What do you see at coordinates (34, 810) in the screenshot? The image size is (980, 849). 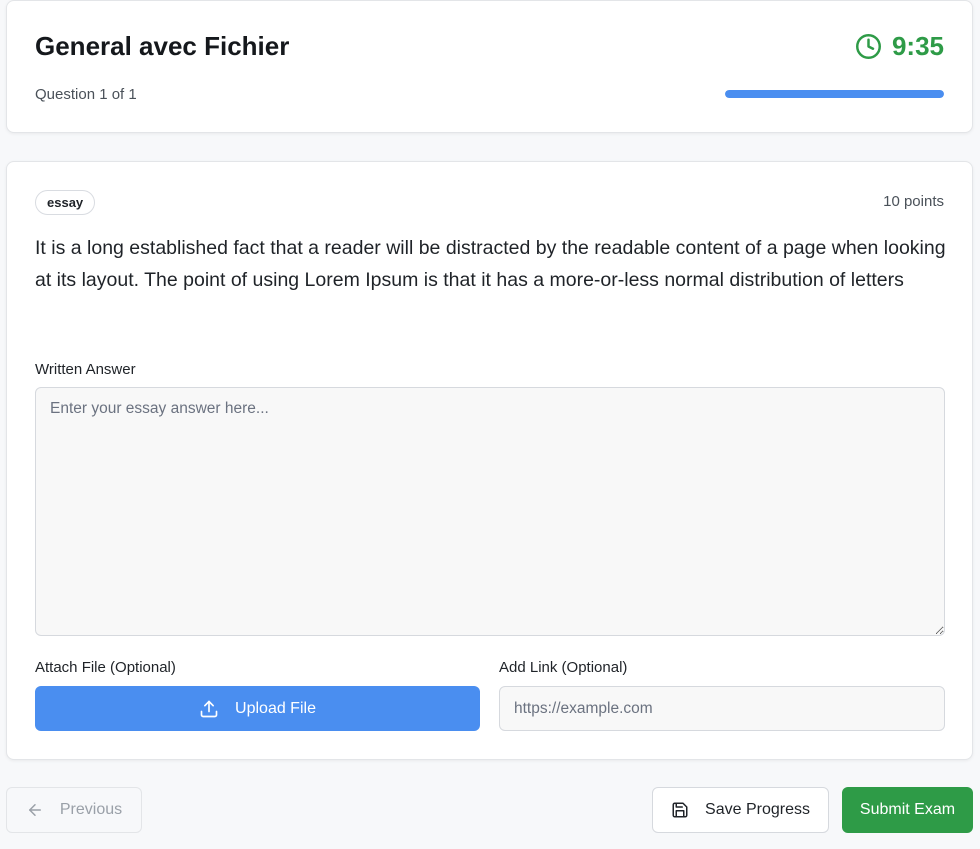 I see `arrow-left-icon` at bounding box center [34, 810].